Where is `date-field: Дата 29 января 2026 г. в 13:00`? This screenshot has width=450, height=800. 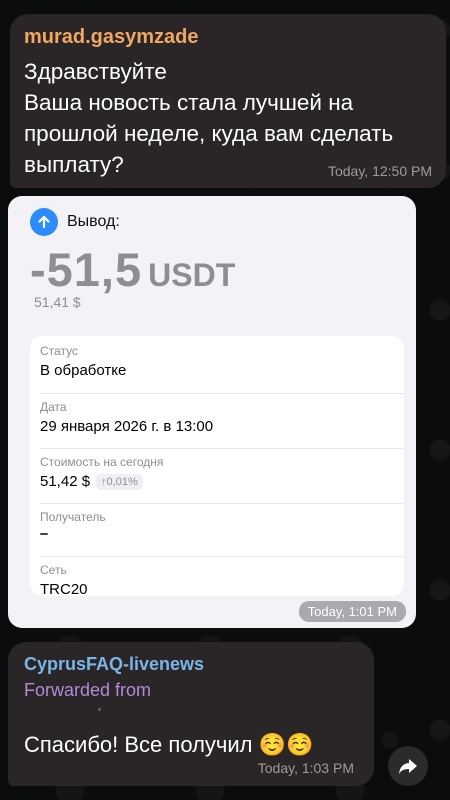
date-field: Дата 29 января 2026 г. в 13:00 is located at coordinates (126, 417).